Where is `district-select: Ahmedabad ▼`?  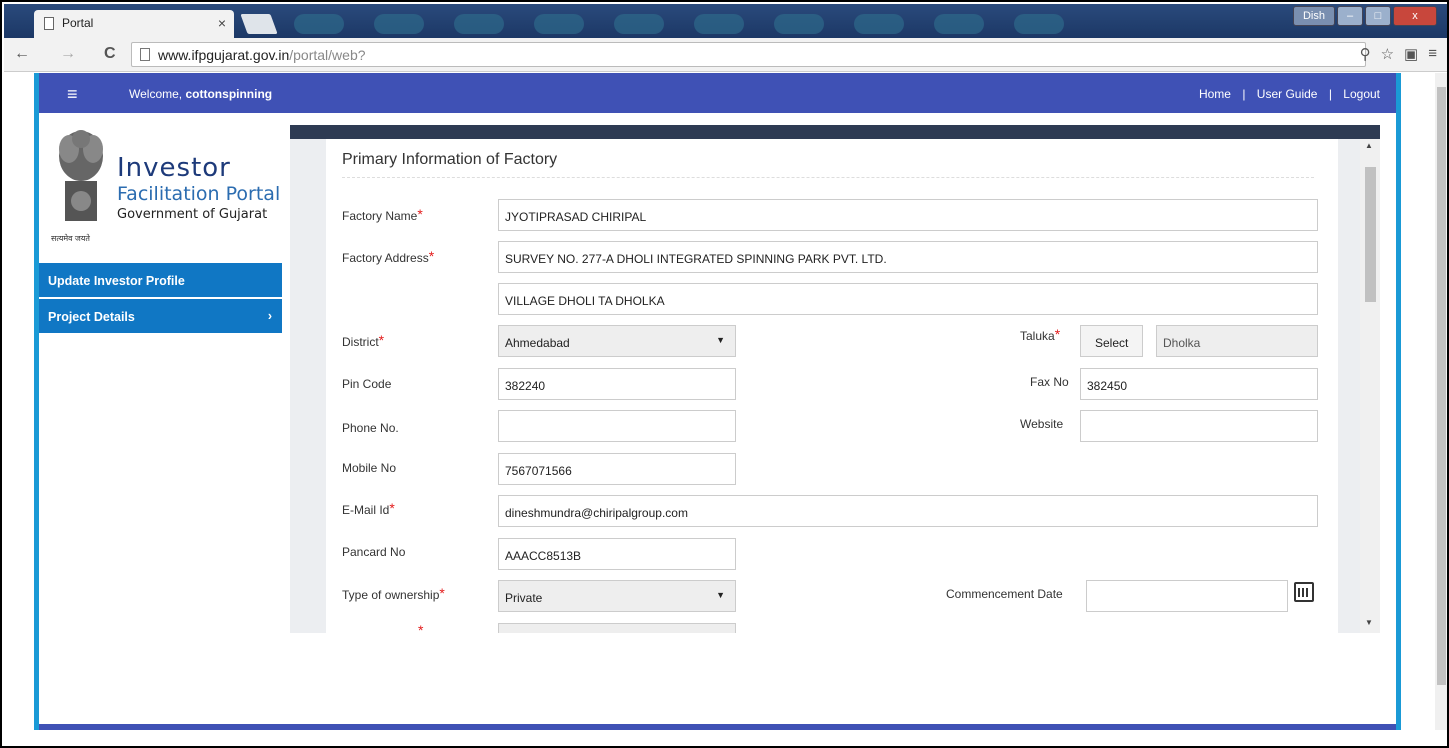
district-select: Ahmedabad ▼ is located at coordinates (617, 341).